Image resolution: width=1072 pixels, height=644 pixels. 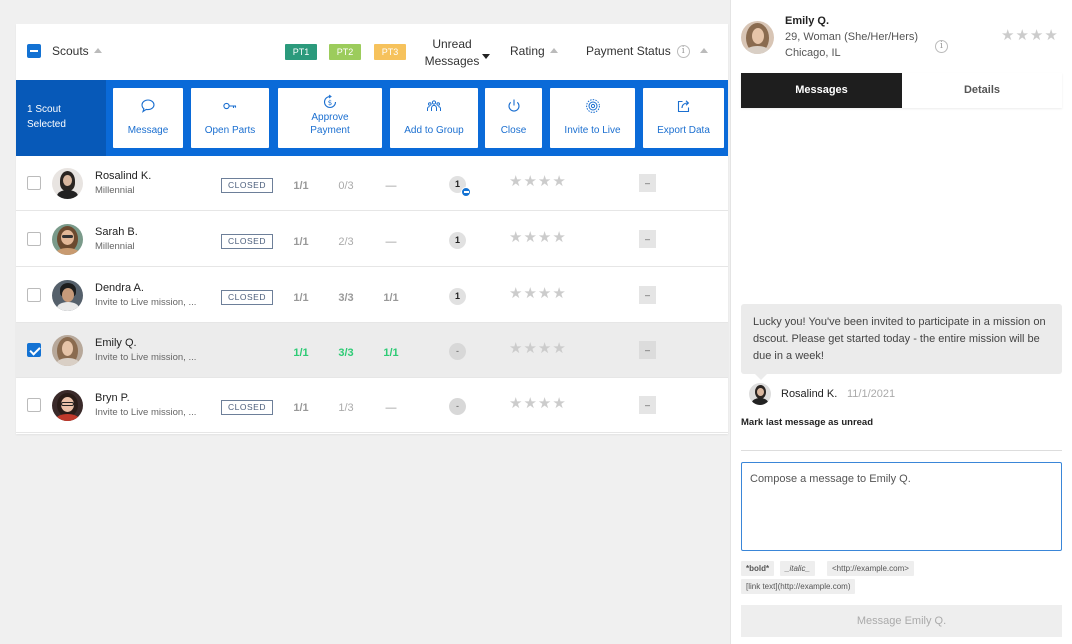 What do you see at coordinates (513, 105) in the screenshot?
I see `power-icon` at bounding box center [513, 105].